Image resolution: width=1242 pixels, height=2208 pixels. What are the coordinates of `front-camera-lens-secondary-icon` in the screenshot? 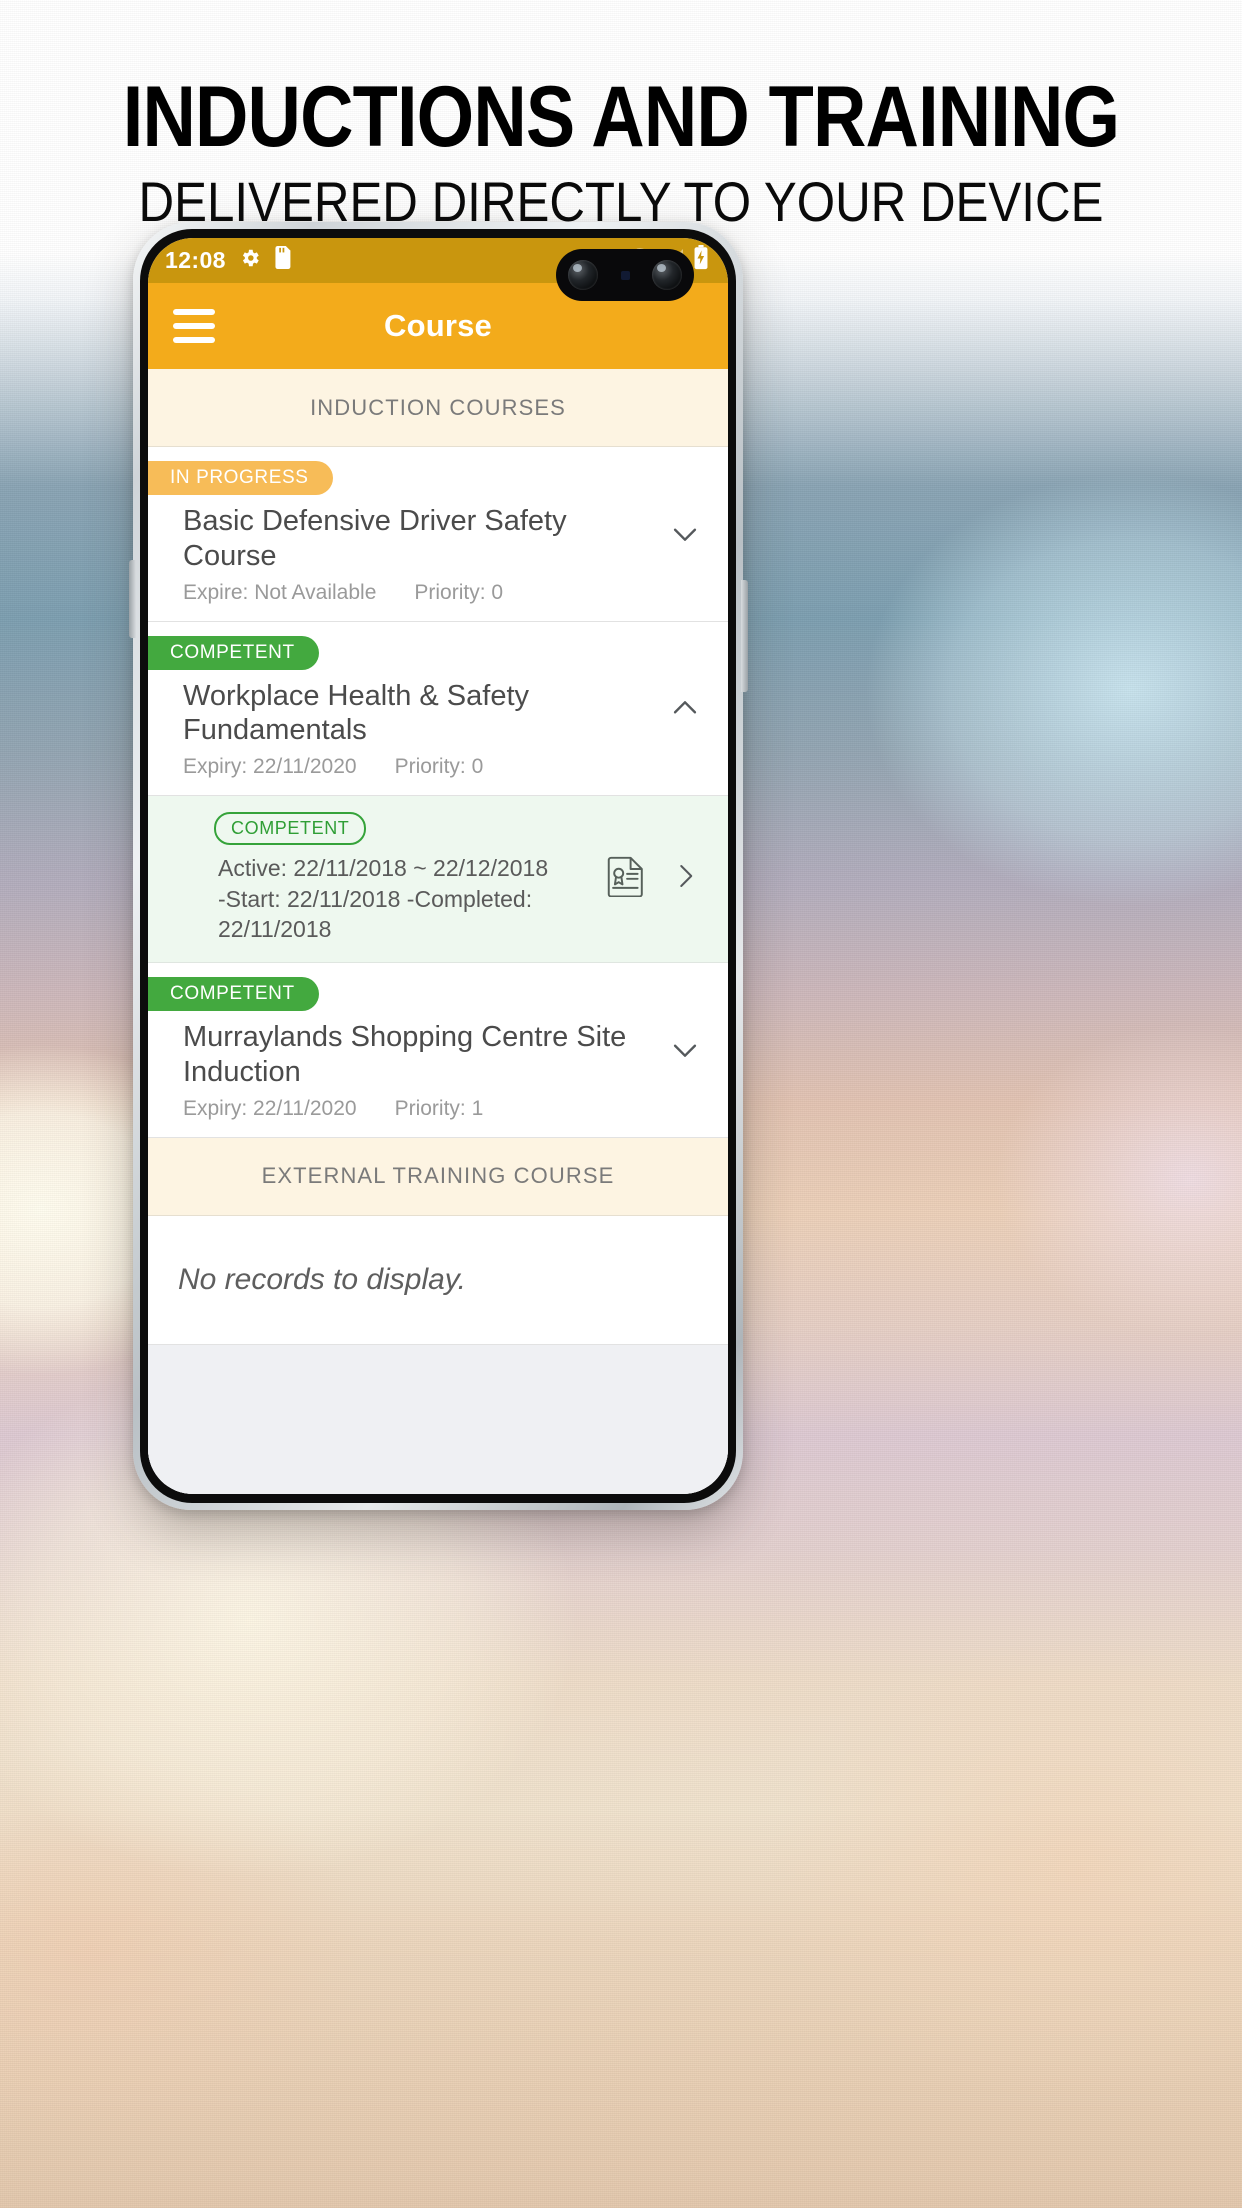 It's located at (667, 275).